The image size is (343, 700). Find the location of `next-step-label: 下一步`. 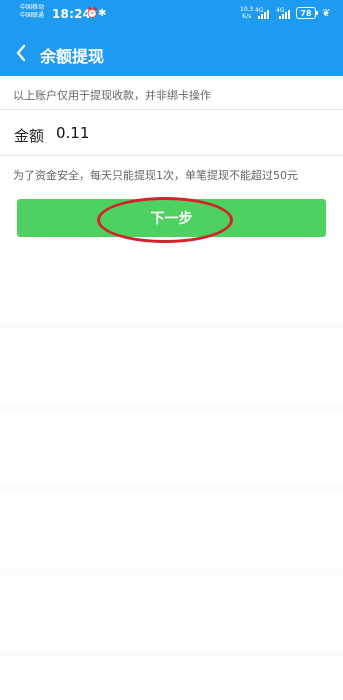

next-step-label: 下一步 is located at coordinates (171, 219).